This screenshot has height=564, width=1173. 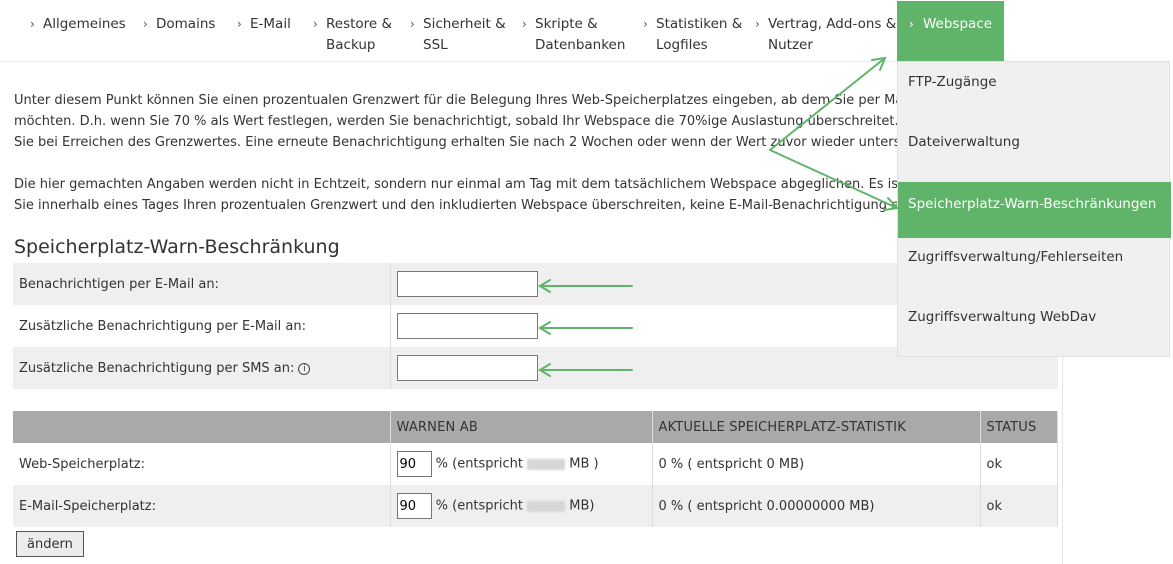 I want to click on email-field, so click(x=467, y=284).